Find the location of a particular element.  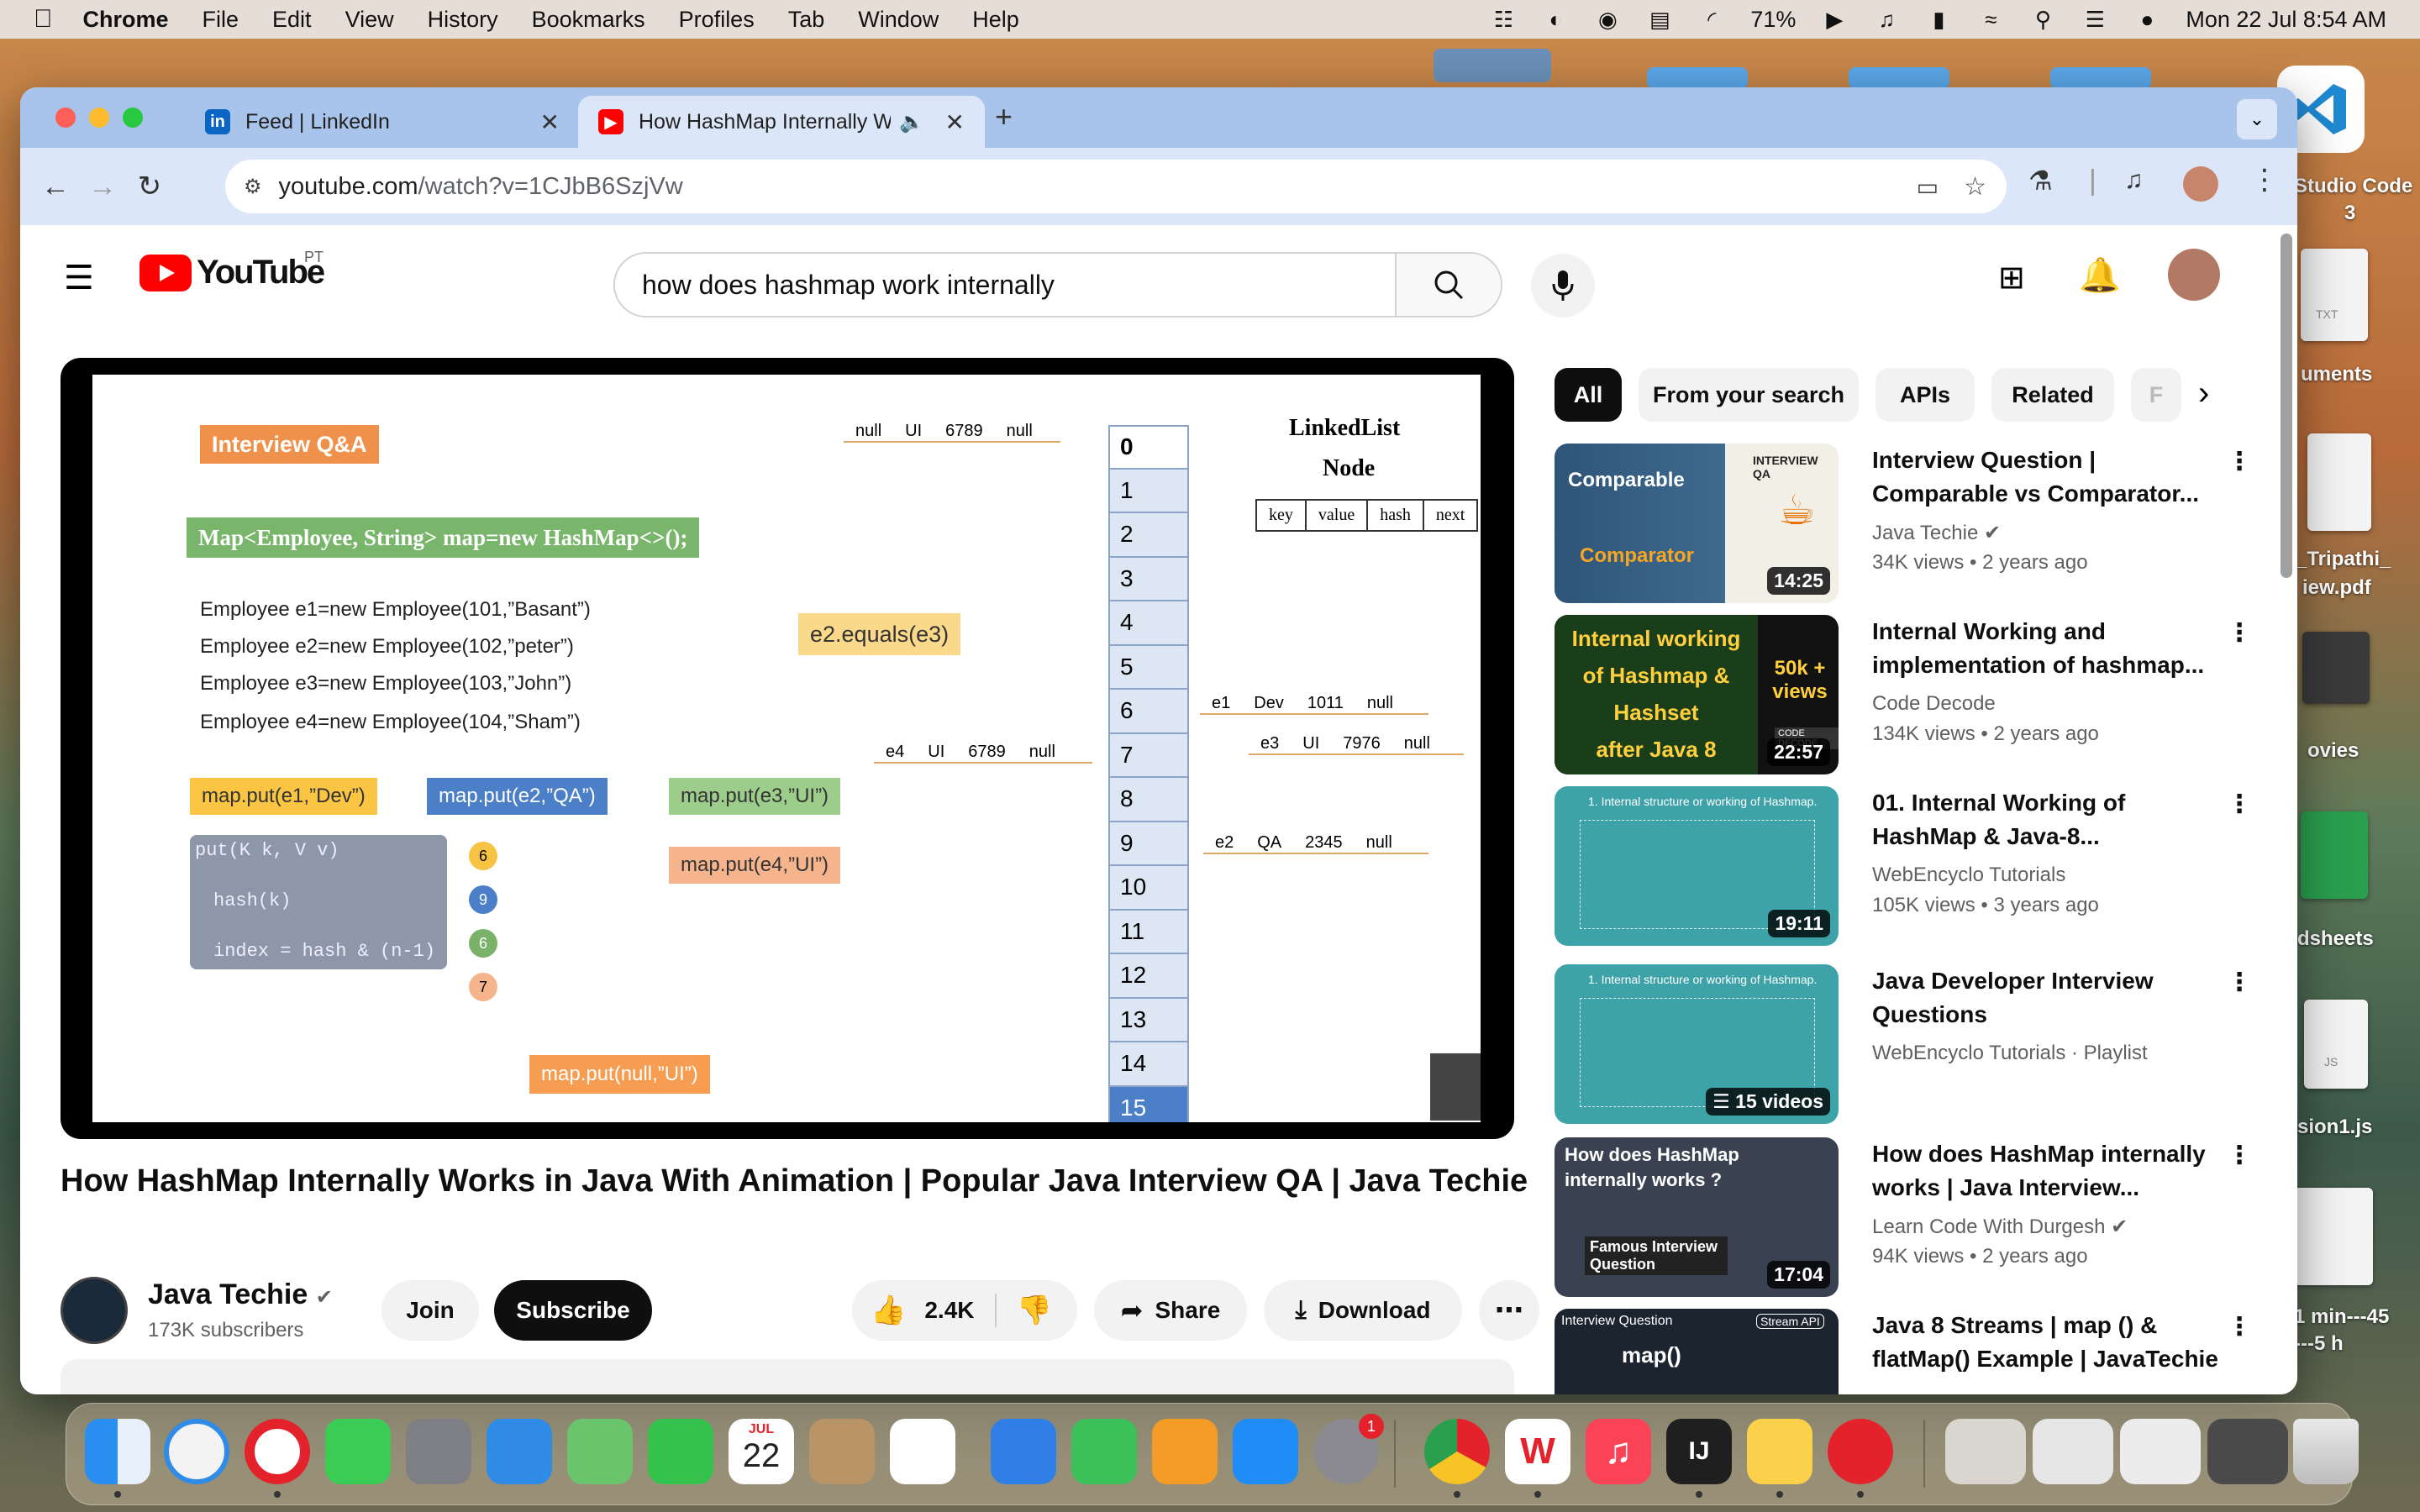

more-actions-button: ⋯ is located at coordinates (1509, 1310).